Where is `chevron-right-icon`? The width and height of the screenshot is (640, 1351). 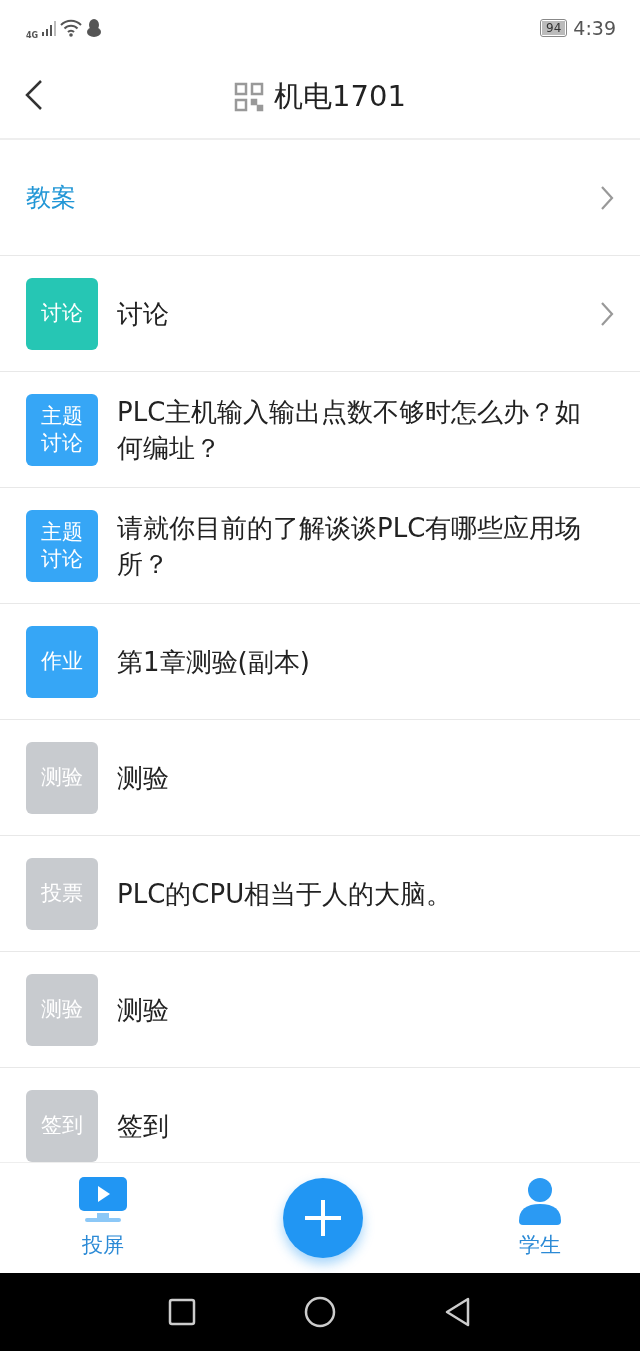 chevron-right-icon is located at coordinates (607, 197).